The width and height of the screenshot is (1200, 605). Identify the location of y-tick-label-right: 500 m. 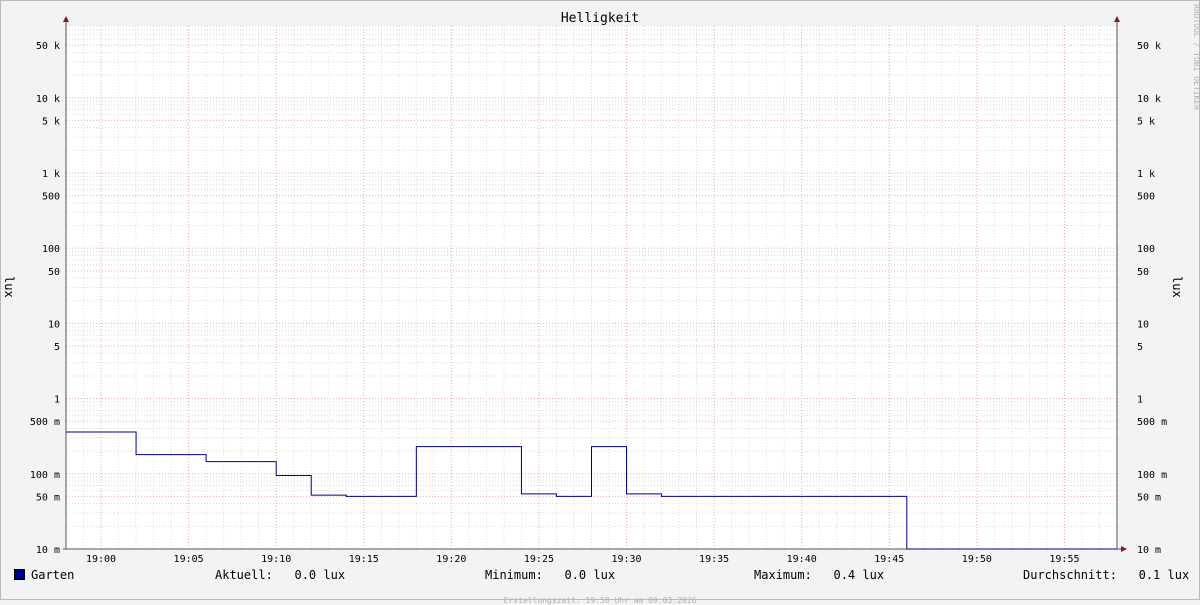
(1152, 422).